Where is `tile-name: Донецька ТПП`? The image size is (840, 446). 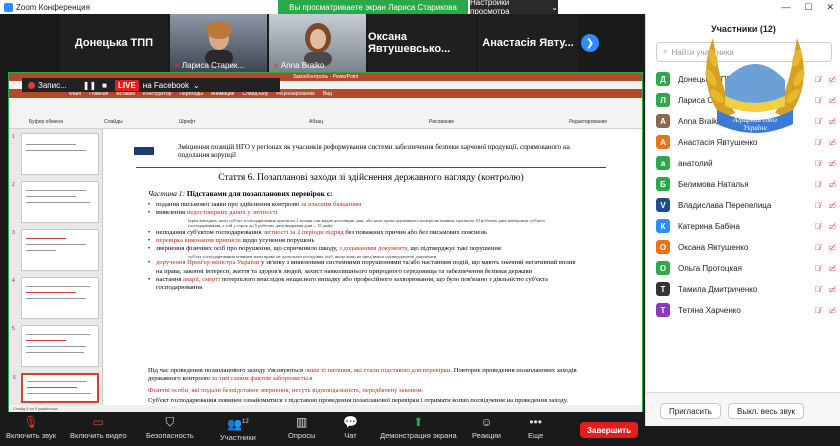
tile-name: Донецька ТПП is located at coordinates (114, 43).